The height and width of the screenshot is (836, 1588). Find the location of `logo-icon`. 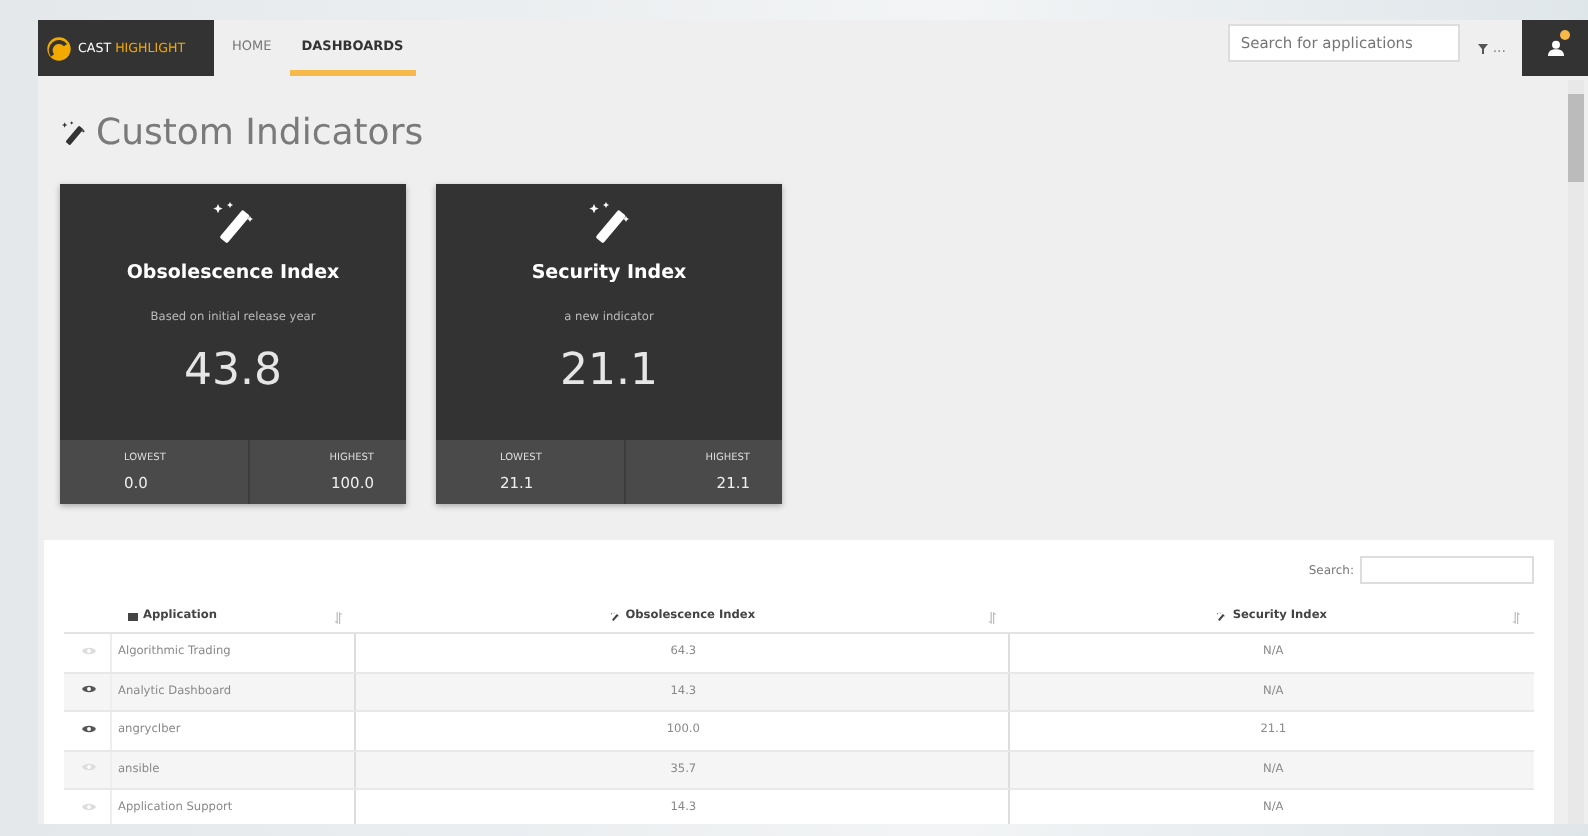

logo-icon is located at coordinates (59, 48).